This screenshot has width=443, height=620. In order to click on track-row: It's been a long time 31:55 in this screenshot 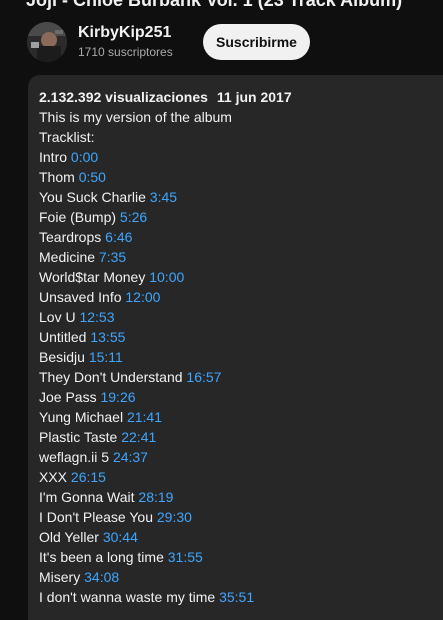, I will do `click(165, 557)`.